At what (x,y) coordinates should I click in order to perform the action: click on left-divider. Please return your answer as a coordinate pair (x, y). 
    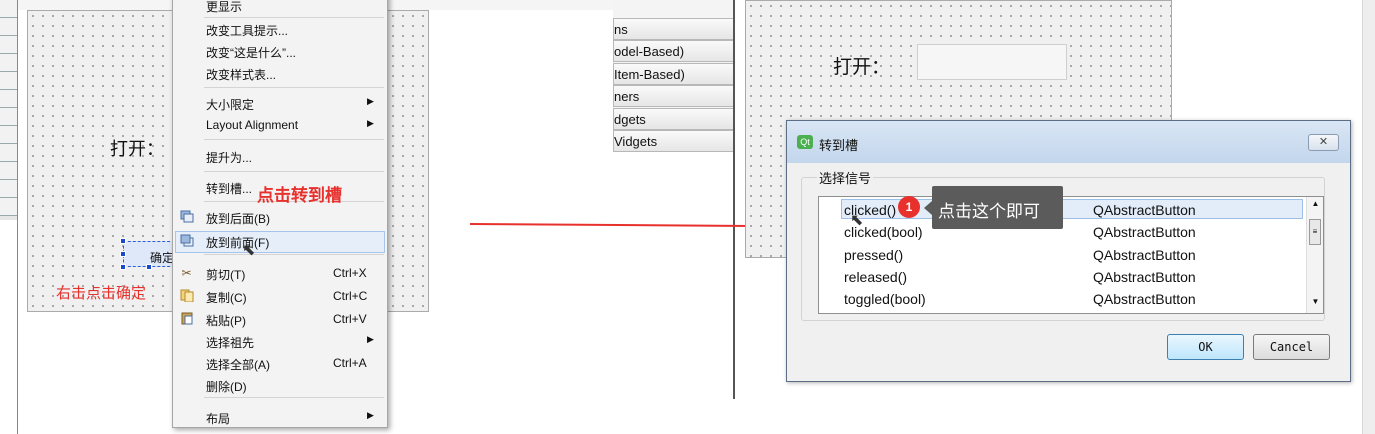
    Looking at the image, I should click on (17, 217).